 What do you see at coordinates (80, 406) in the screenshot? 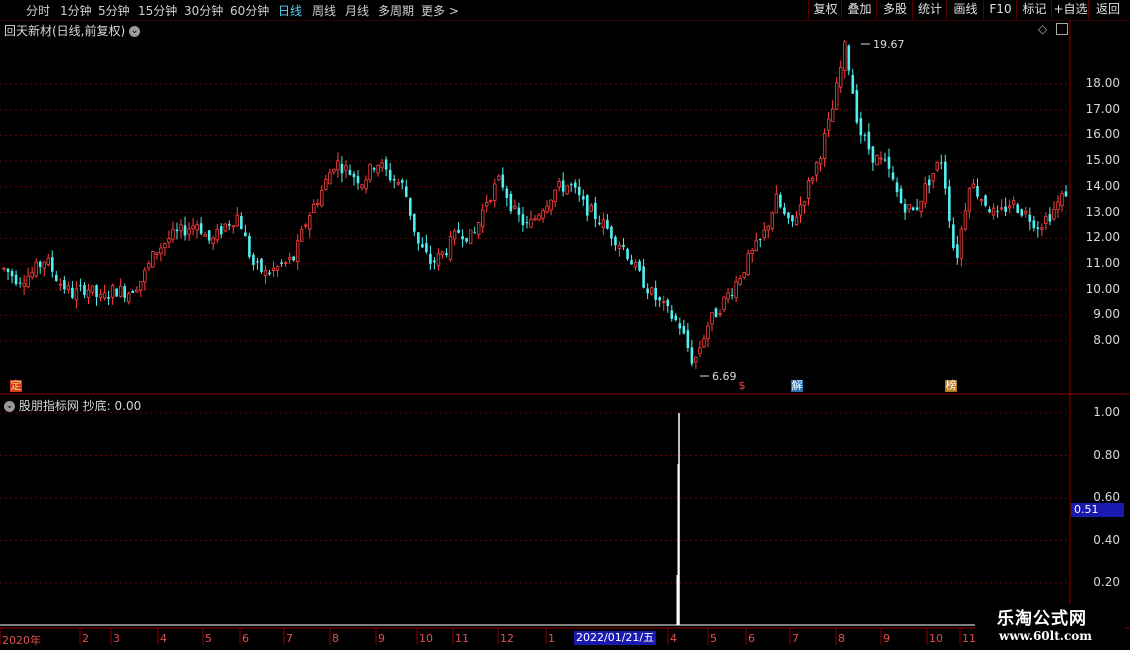
I see `indicator-title-text: 股朋指标网 抄底: 0.00` at bounding box center [80, 406].